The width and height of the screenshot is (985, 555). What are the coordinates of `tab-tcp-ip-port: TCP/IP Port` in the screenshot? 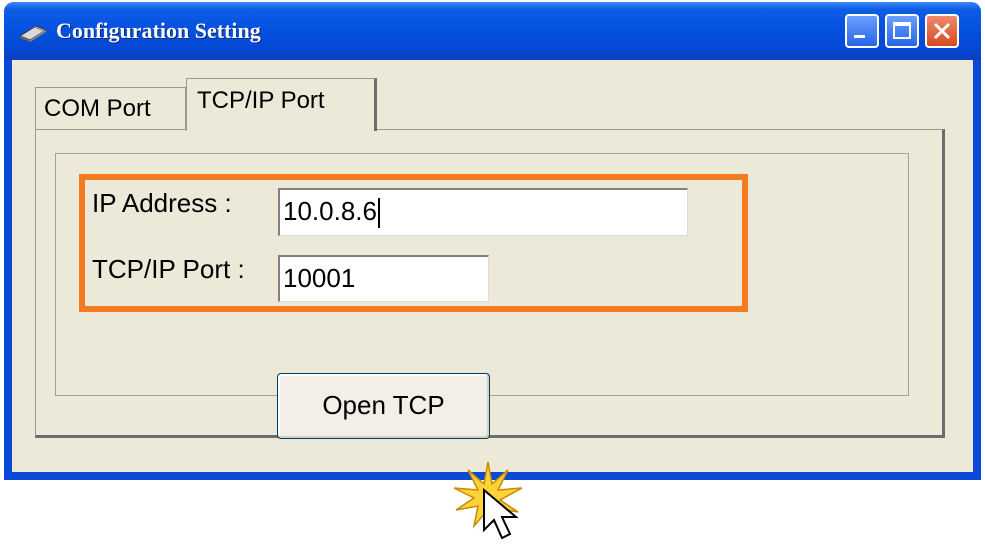 It's located at (281, 104).